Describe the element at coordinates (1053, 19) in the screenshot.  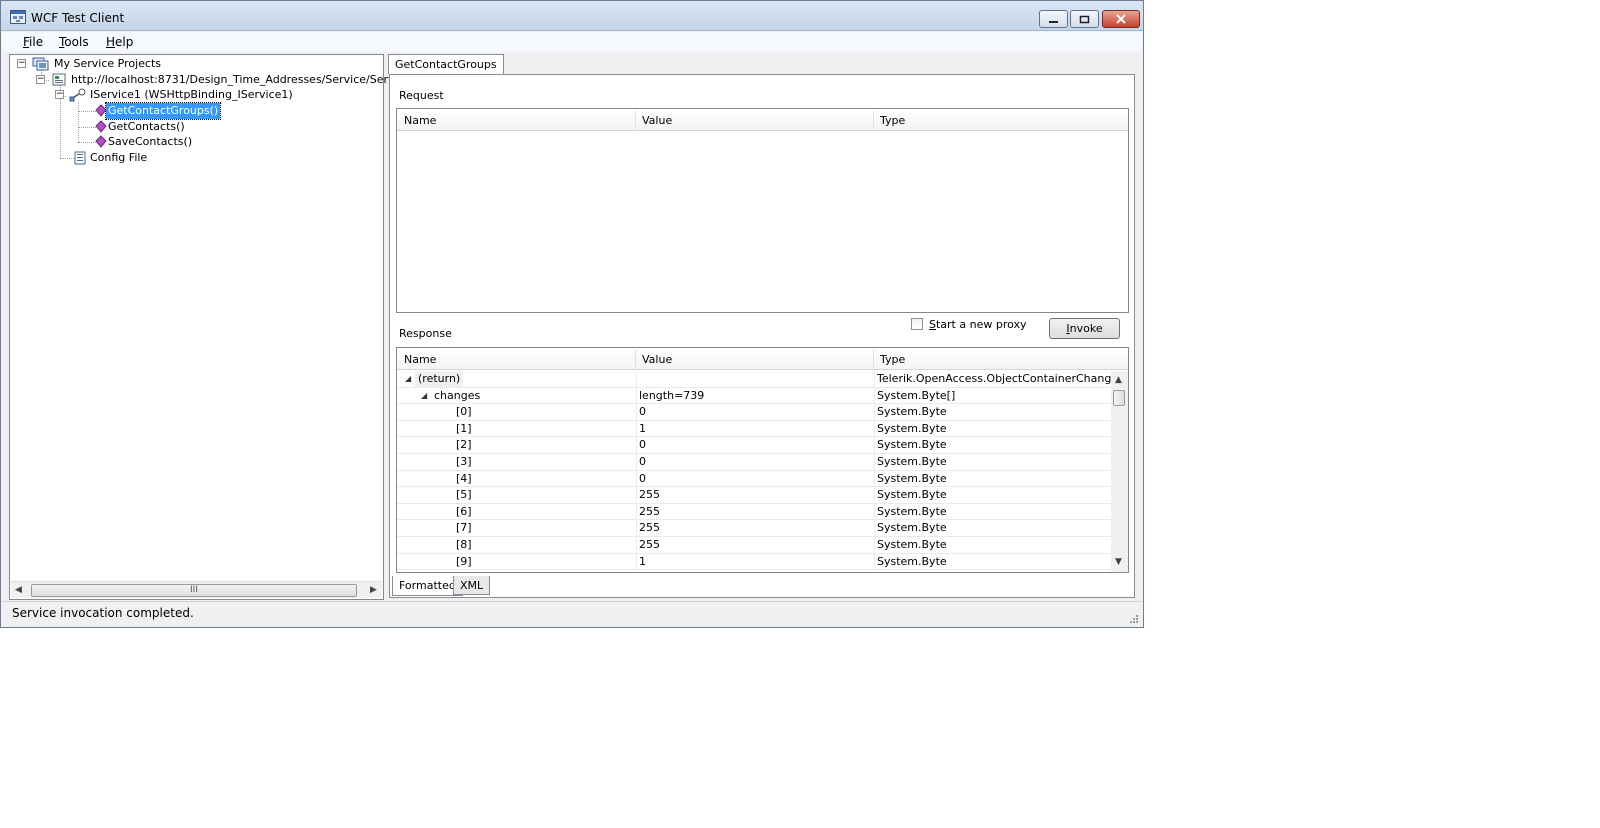
I see `minimize-button` at that location.